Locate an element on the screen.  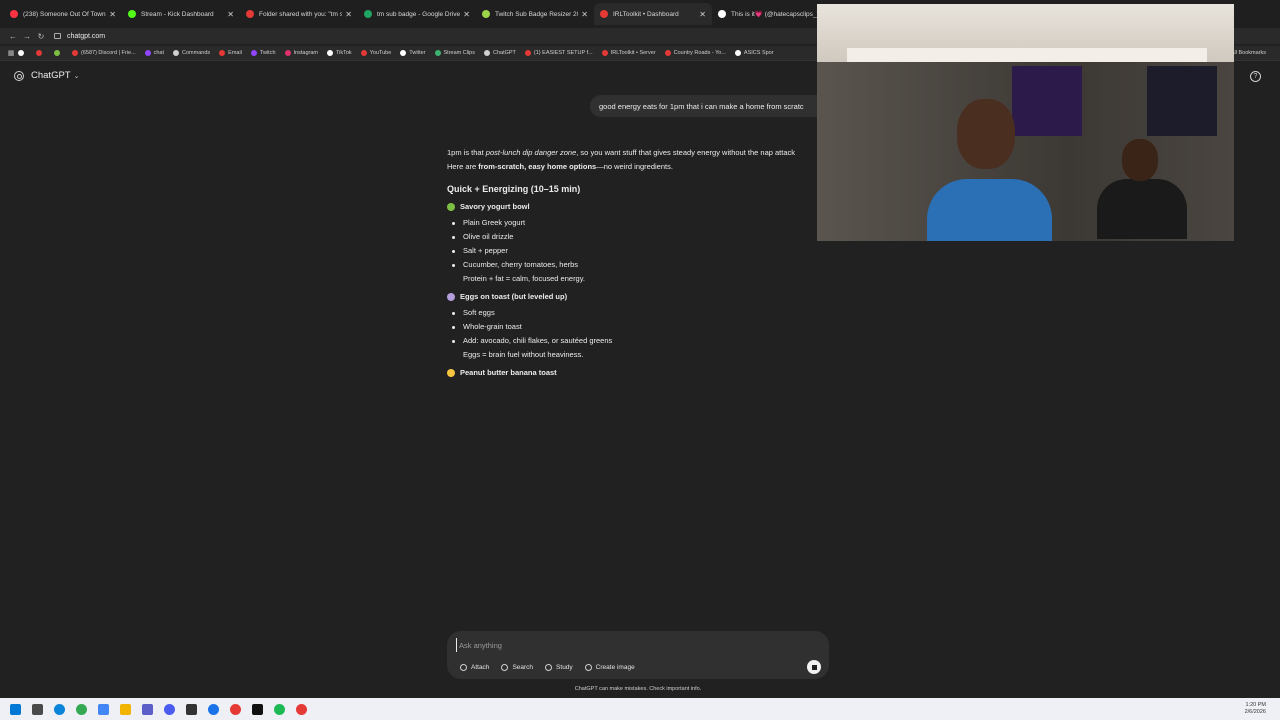
webcam-streamer-head is located at coordinates (986, 134).